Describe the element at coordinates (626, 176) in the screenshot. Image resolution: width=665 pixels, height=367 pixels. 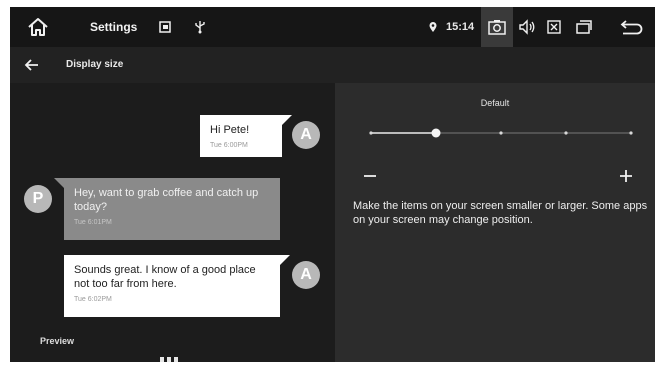
I see `increase-size-button` at that location.